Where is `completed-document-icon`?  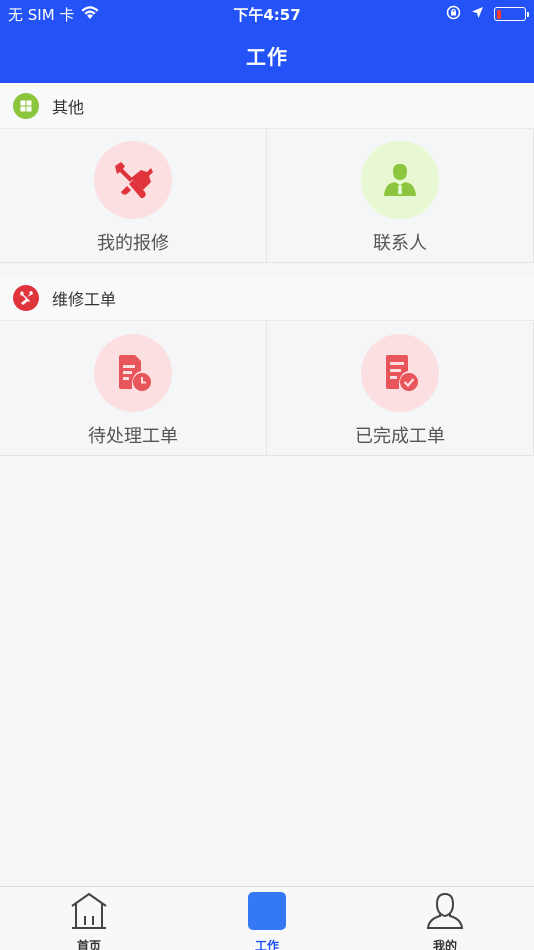 completed-document-icon is located at coordinates (400, 373).